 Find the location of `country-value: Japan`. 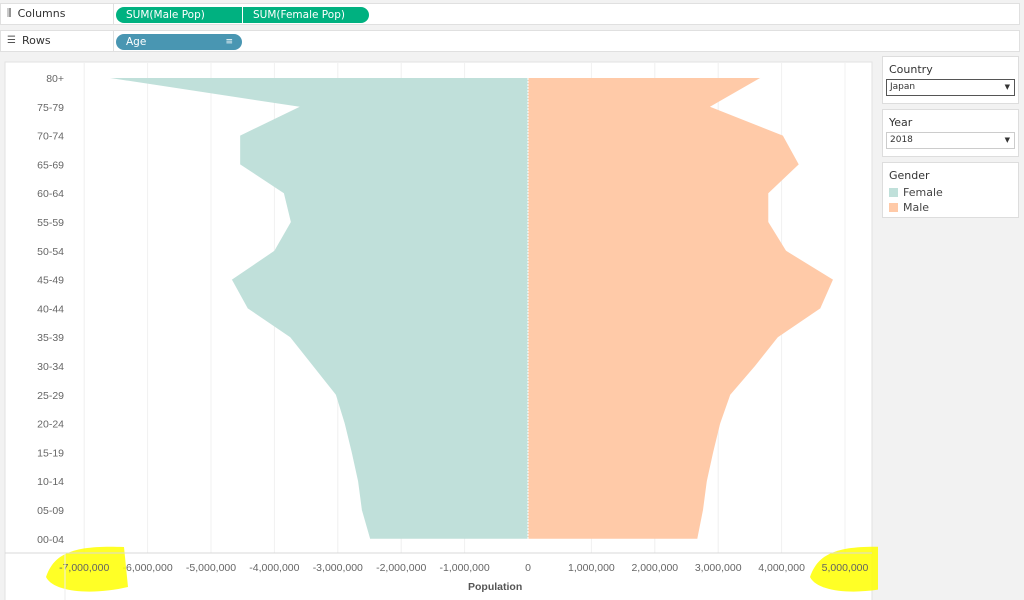

country-value: Japan is located at coordinates (903, 87).